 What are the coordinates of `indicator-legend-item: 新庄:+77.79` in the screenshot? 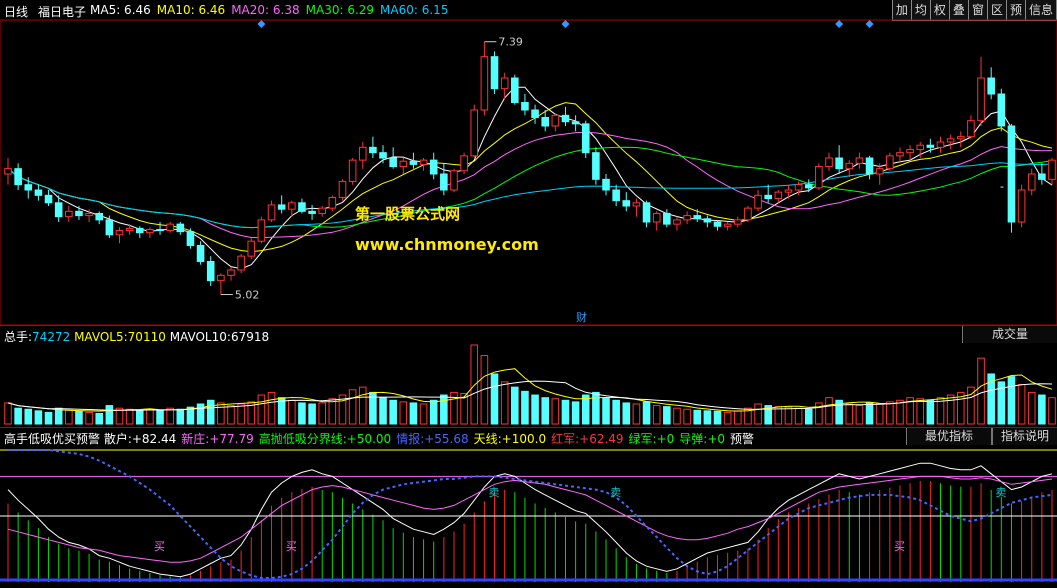 It's located at (217, 439).